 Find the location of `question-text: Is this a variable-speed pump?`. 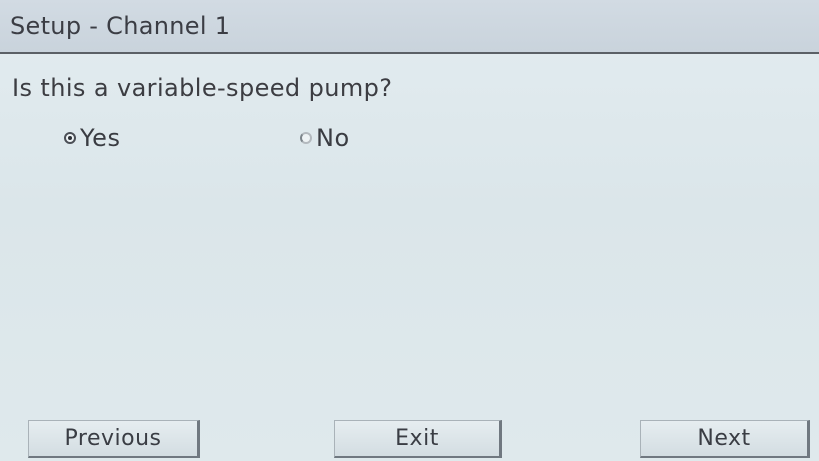

question-text: Is this a variable-speed pump? is located at coordinates (202, 88).